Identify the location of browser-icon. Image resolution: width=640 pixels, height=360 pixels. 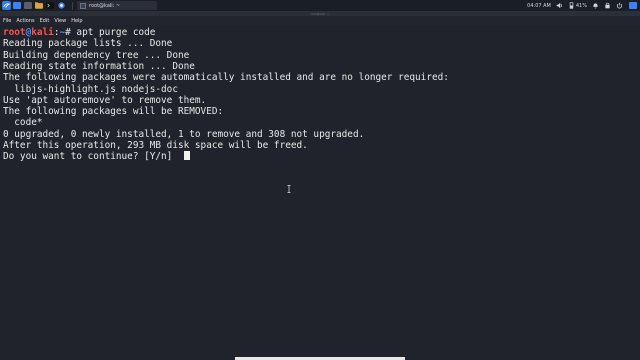
(61, 5).